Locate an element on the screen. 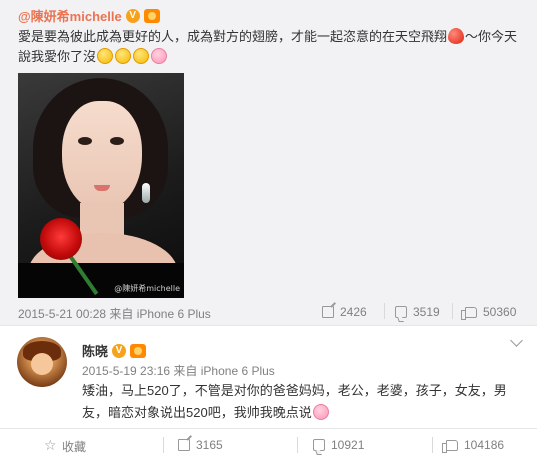  comment-button: 10921 is located at coordinates (338, 445).